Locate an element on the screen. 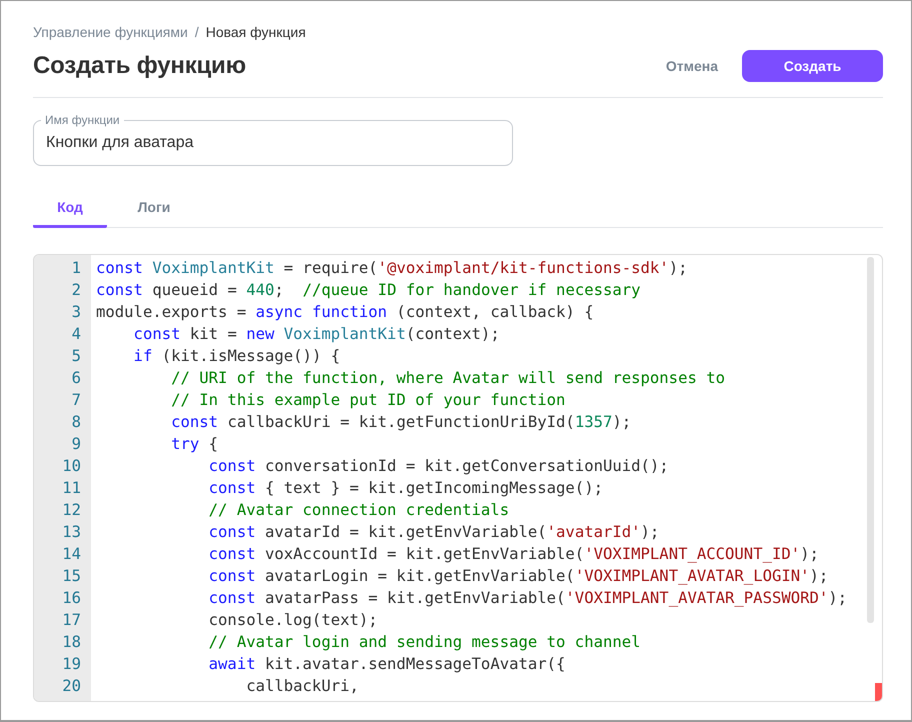  code-line: const kit = new VoximplantKit(context); is located at coordinates (316, 334).